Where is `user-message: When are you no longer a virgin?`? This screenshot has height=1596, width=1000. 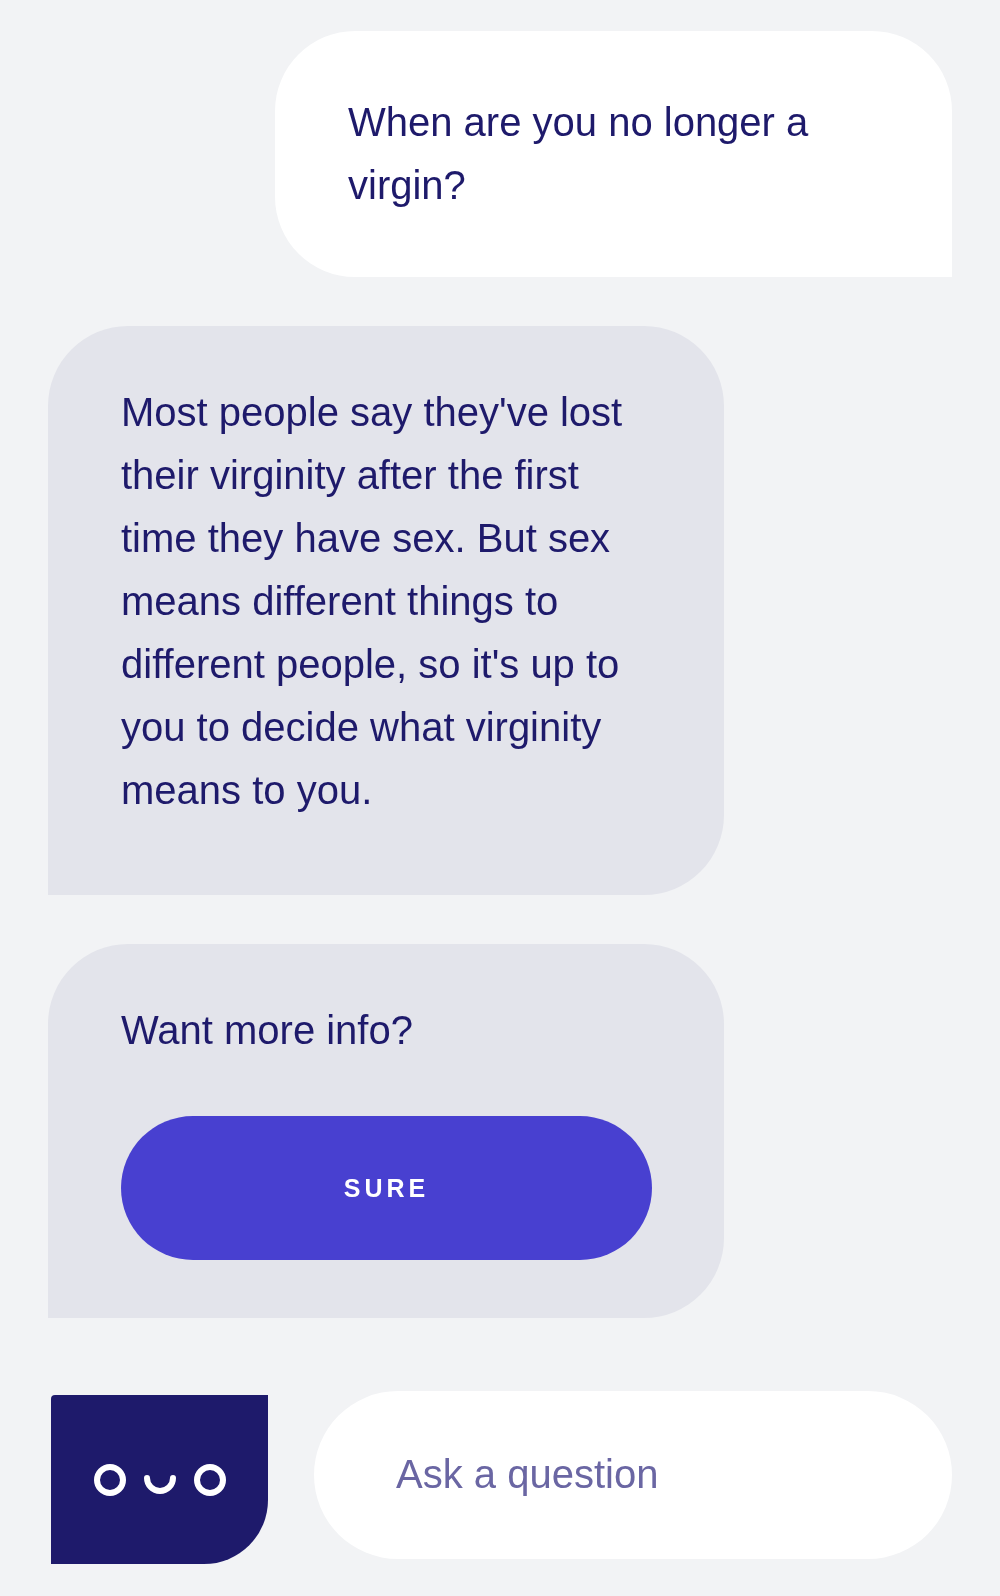 user-message: When are you no longer a virgin? is located at coordinates (613, 154).